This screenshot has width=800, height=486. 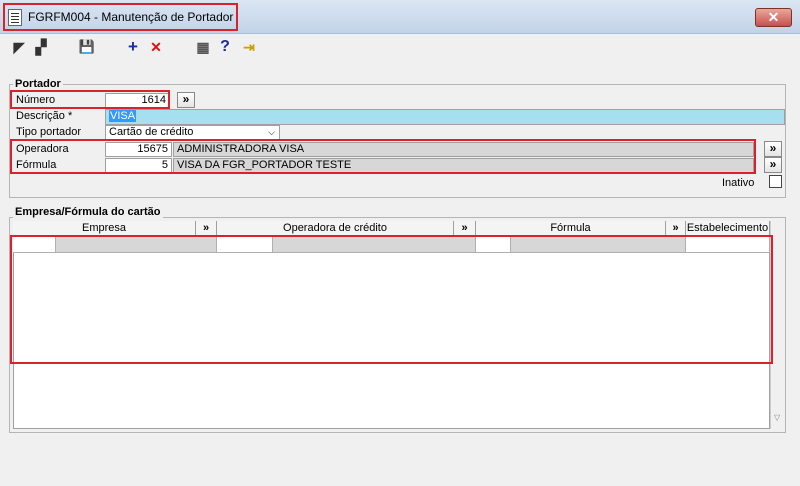 What do you see at coordinates (41, 47) in the screenshot?
I see `restore-icon: ▞` at bounding box center [41, 47].